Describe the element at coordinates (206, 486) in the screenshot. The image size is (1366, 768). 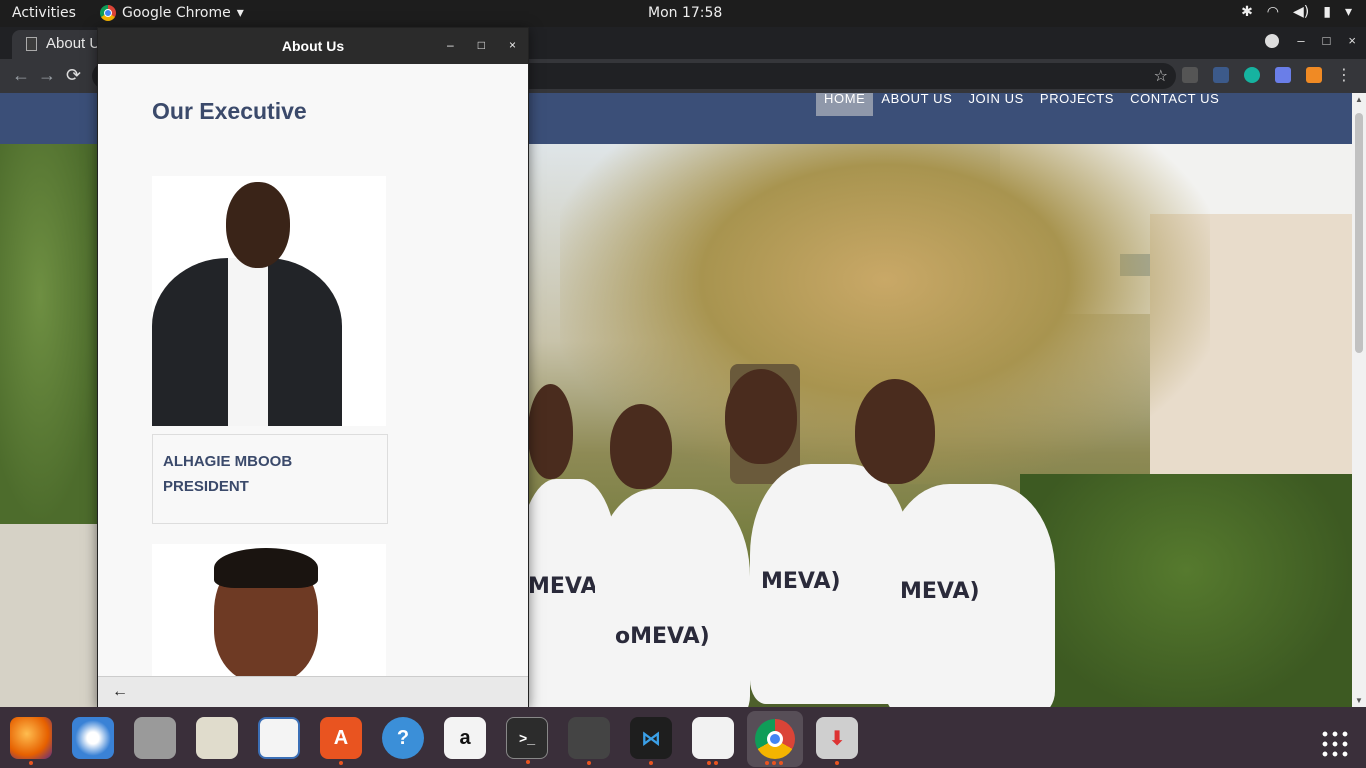
I see `member-role: PRESIDENT` at that location.